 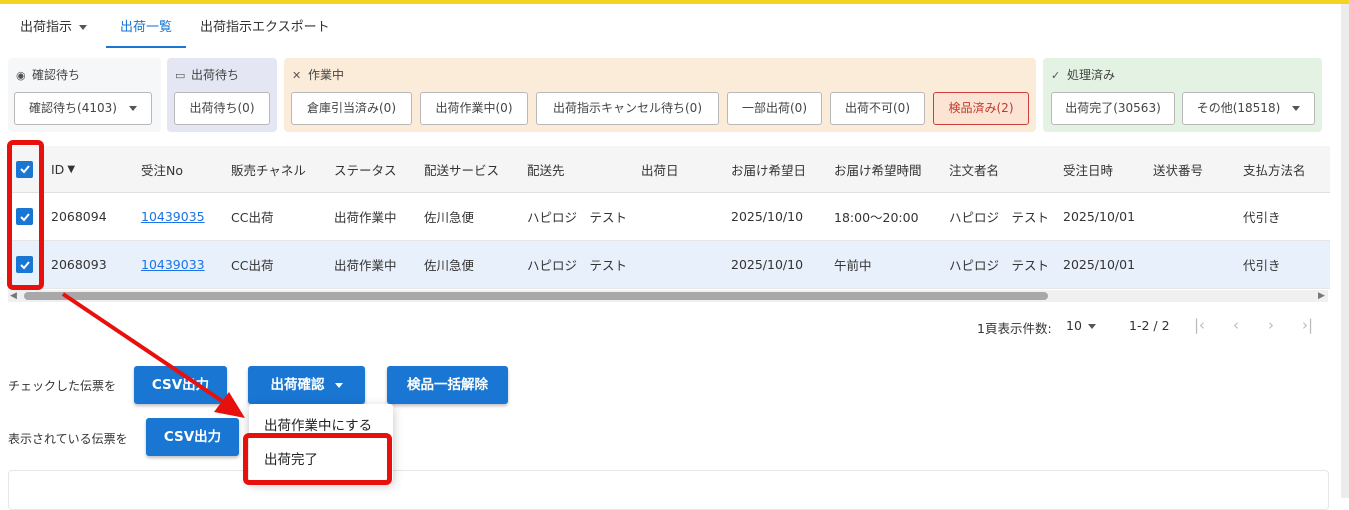 I want to click on per-page-select: 10, so click(x=1081, y=325).